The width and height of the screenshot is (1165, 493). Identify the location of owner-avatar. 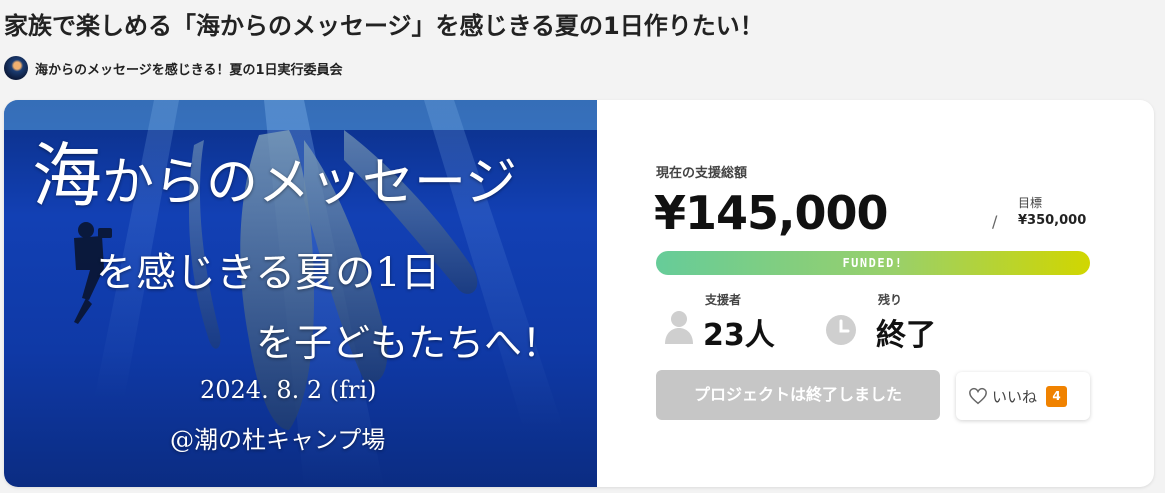
(16, 68).